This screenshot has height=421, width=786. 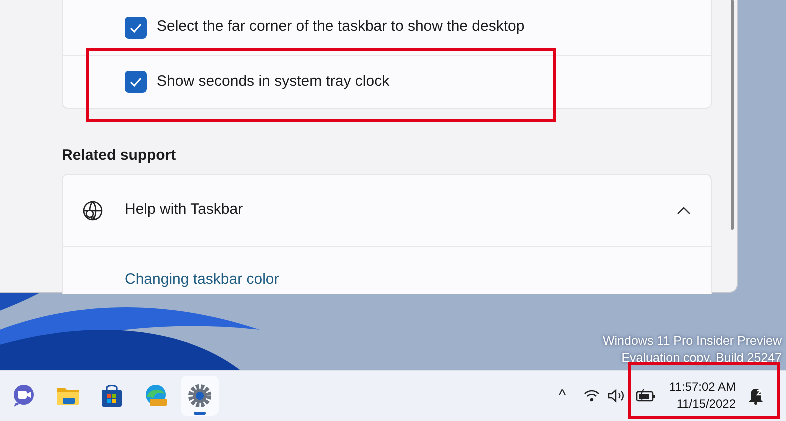 I want to click on clock-time: 11:57:02 AM, so click(x=703, y=387).